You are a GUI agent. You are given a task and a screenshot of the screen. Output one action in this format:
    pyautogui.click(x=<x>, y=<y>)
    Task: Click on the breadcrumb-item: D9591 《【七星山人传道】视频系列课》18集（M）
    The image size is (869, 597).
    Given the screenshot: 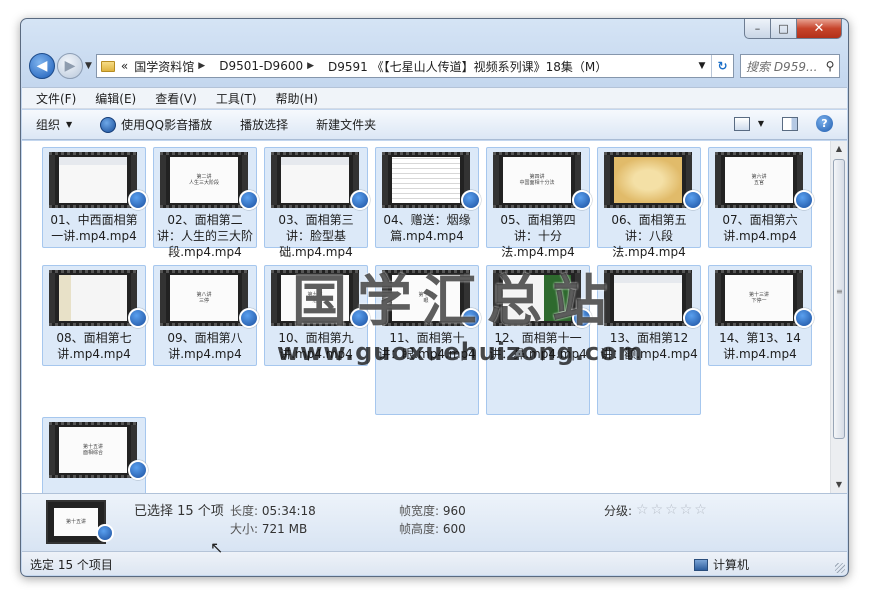 What is the action you would take?
    pyautogui.click(x=467, y=66)
    